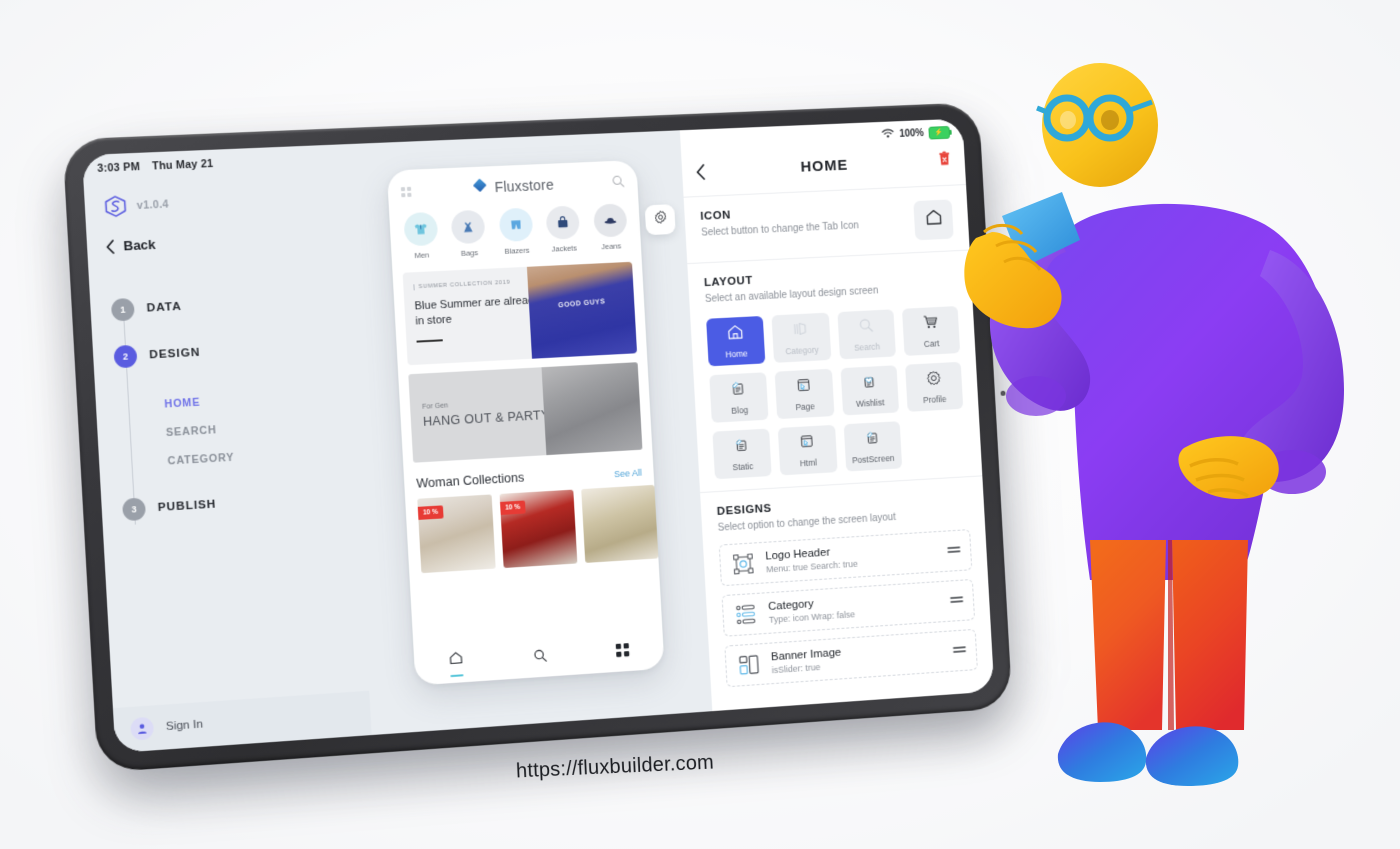  What do you see at coordinates (804, 387) in the screenshot?
I see `page-icon` at bounding box center [804, 387].